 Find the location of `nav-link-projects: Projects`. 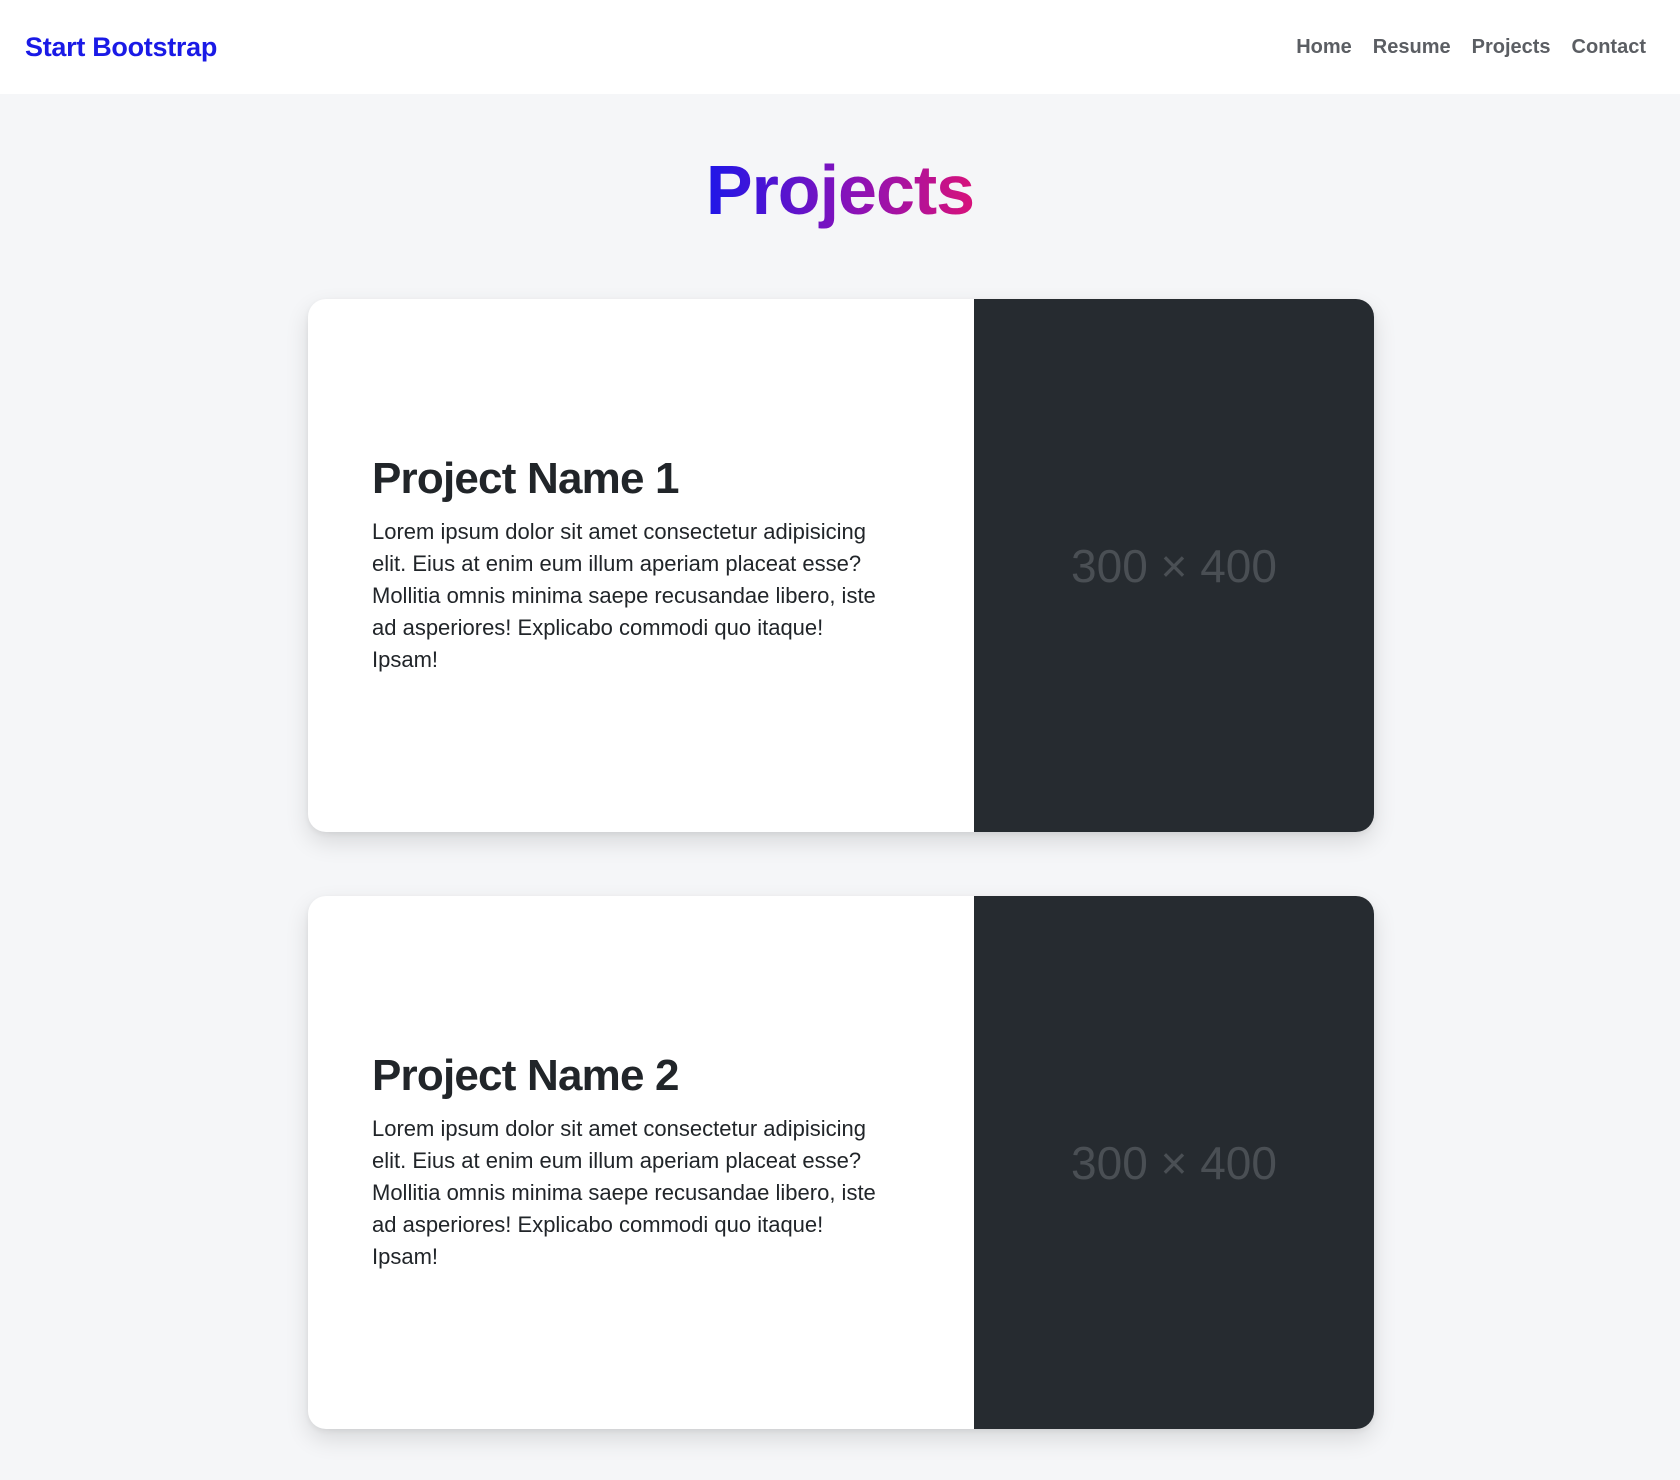

nav-link-projects: Projects is located at coordinates (1511, 47).